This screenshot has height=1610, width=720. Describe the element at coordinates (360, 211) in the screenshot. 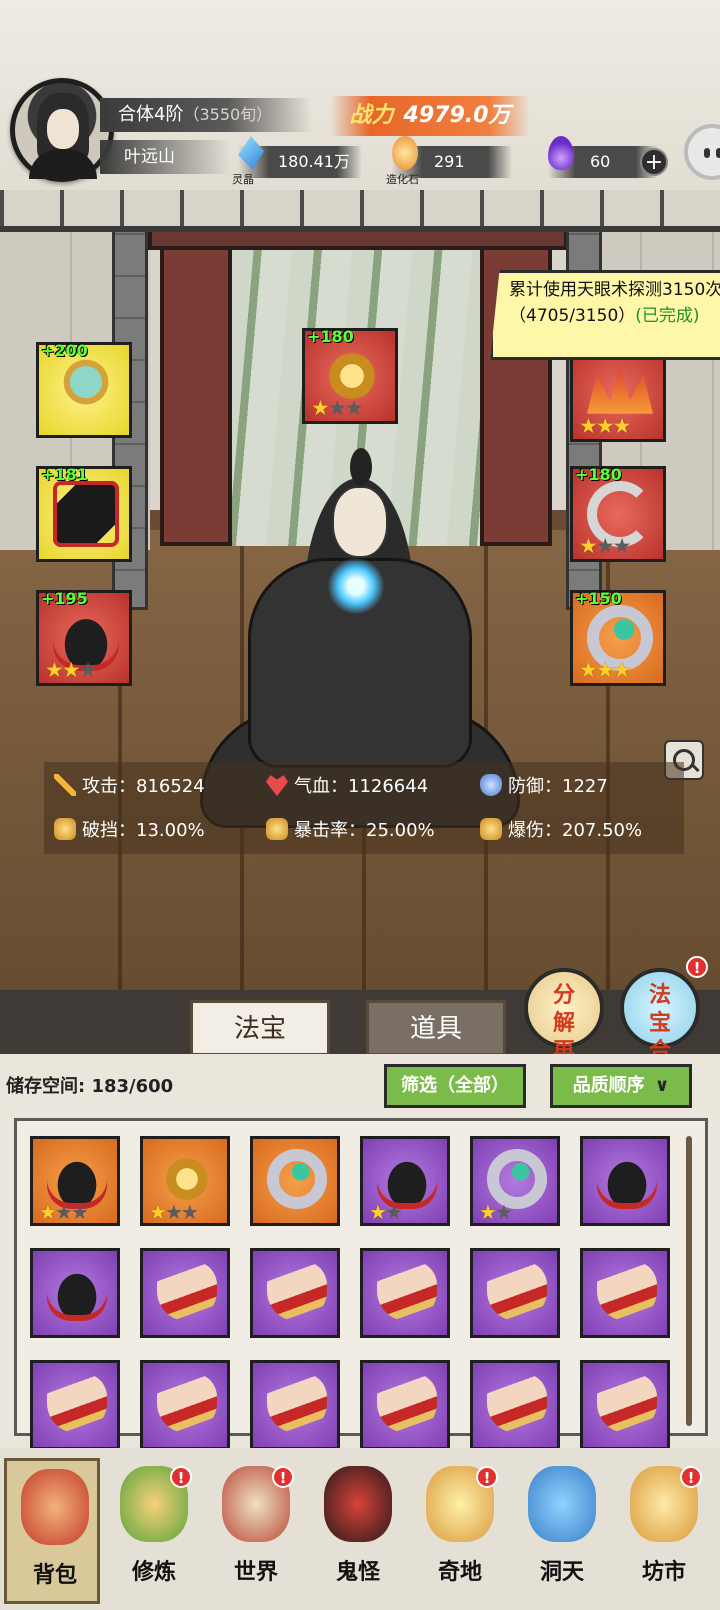

I see `roof-eave` at that location.